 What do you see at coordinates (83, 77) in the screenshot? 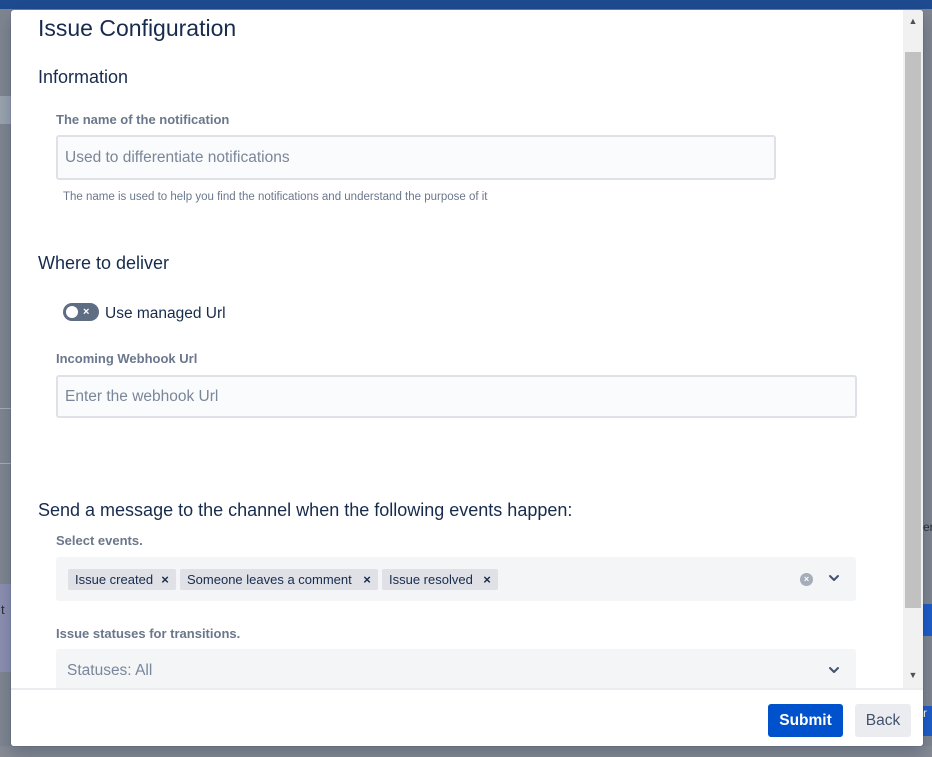
I see `information-heading: Information` at bounding box center [83, 77].